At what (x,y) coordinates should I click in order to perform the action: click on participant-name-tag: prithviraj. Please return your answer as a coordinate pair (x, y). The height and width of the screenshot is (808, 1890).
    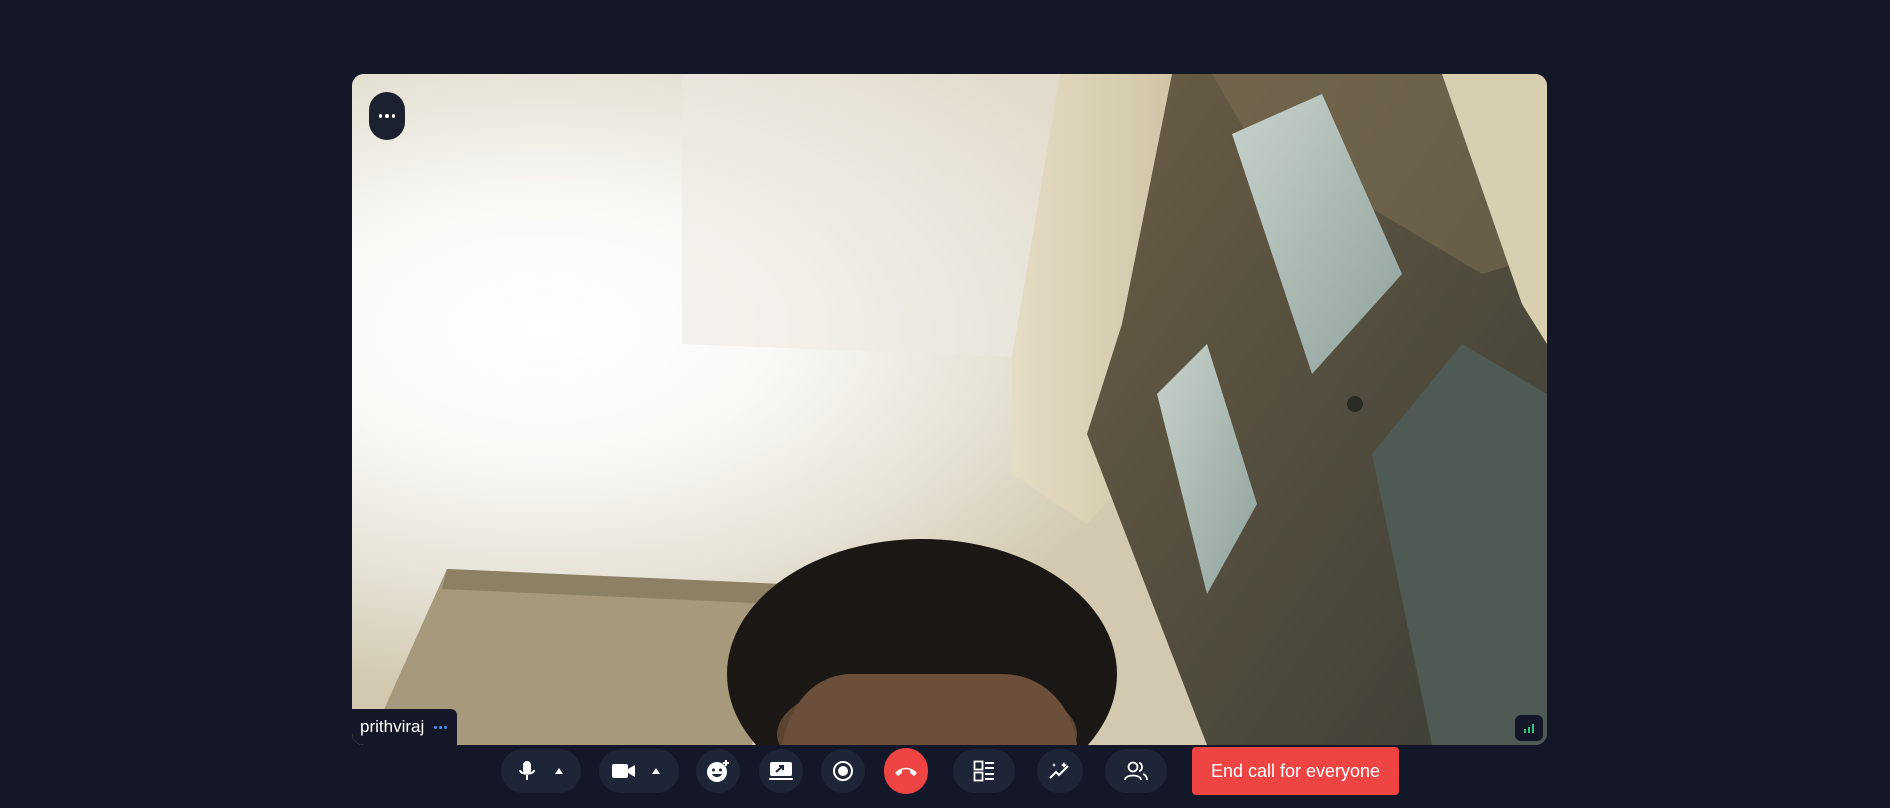
    Looking at the image, I should click on (405, 727).